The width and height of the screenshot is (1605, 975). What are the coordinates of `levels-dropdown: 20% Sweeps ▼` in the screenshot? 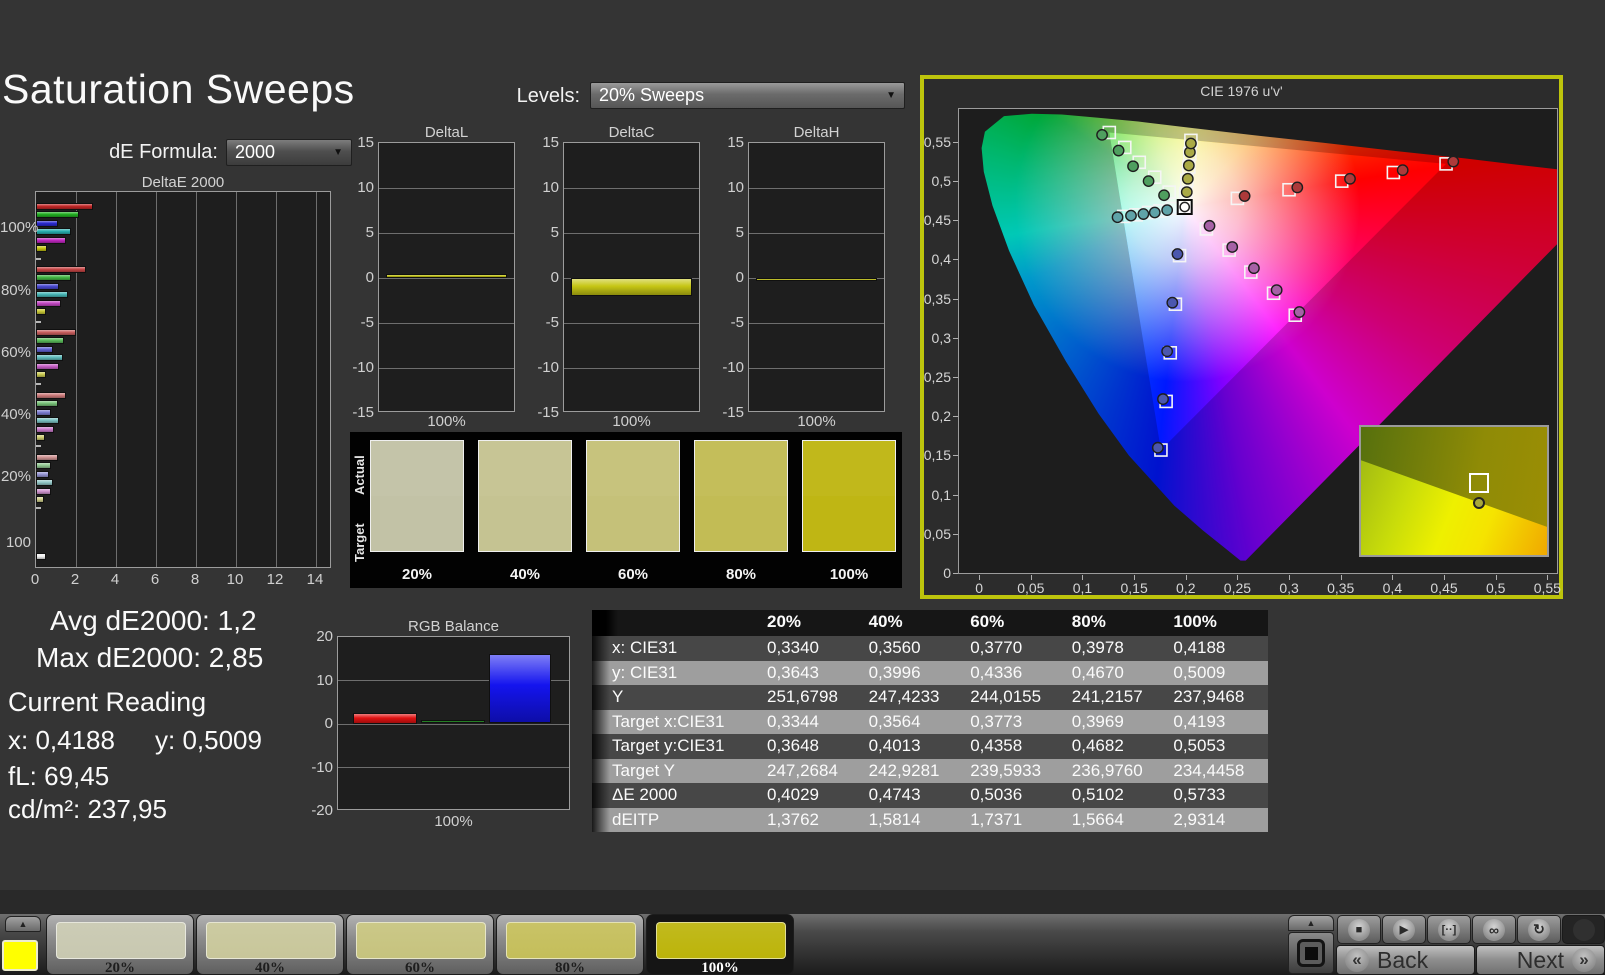 It's located at (747, 95).